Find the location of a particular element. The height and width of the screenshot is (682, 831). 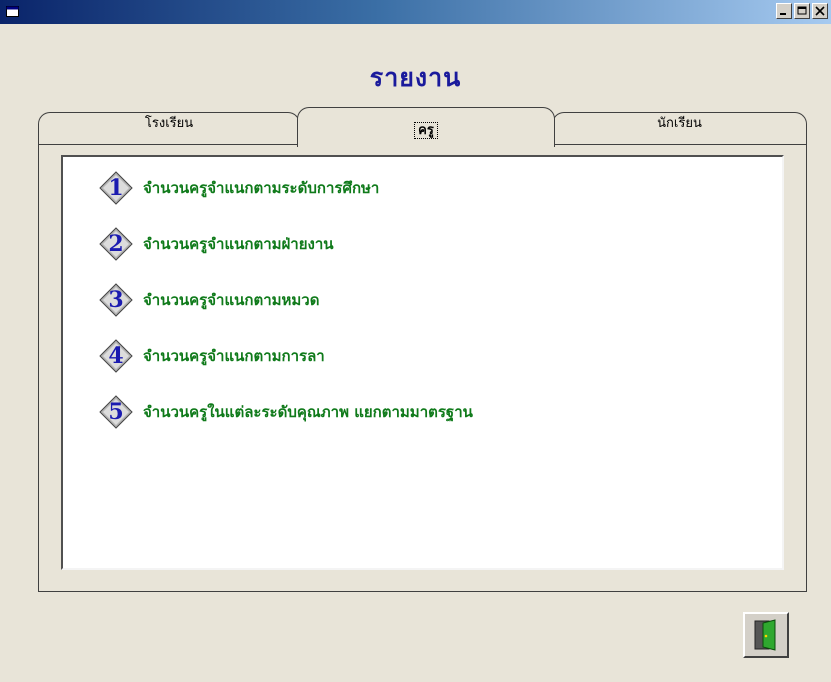

window-icon is located at coordinates (12, 11).